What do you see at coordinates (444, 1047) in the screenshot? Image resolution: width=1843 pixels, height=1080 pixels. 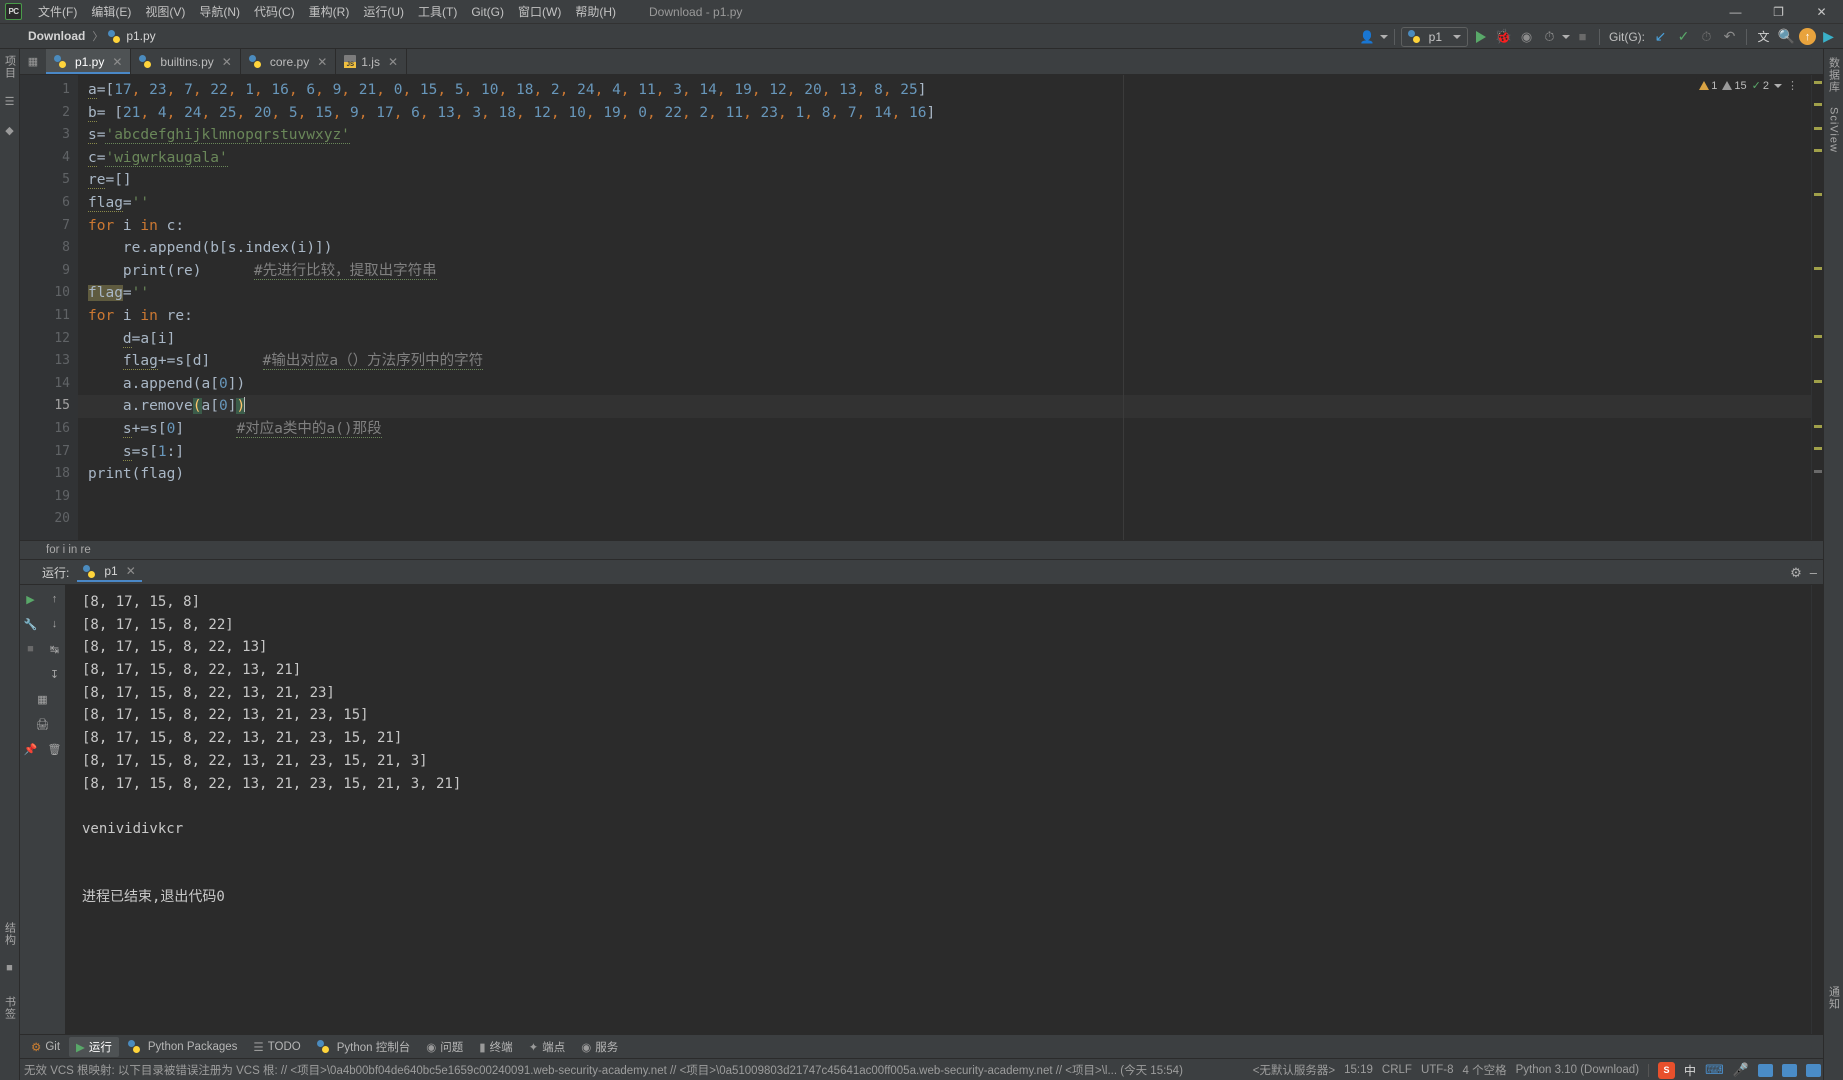 I see `toolwindow-problems: ◉ 问题` at bounding box center [444, 1047].